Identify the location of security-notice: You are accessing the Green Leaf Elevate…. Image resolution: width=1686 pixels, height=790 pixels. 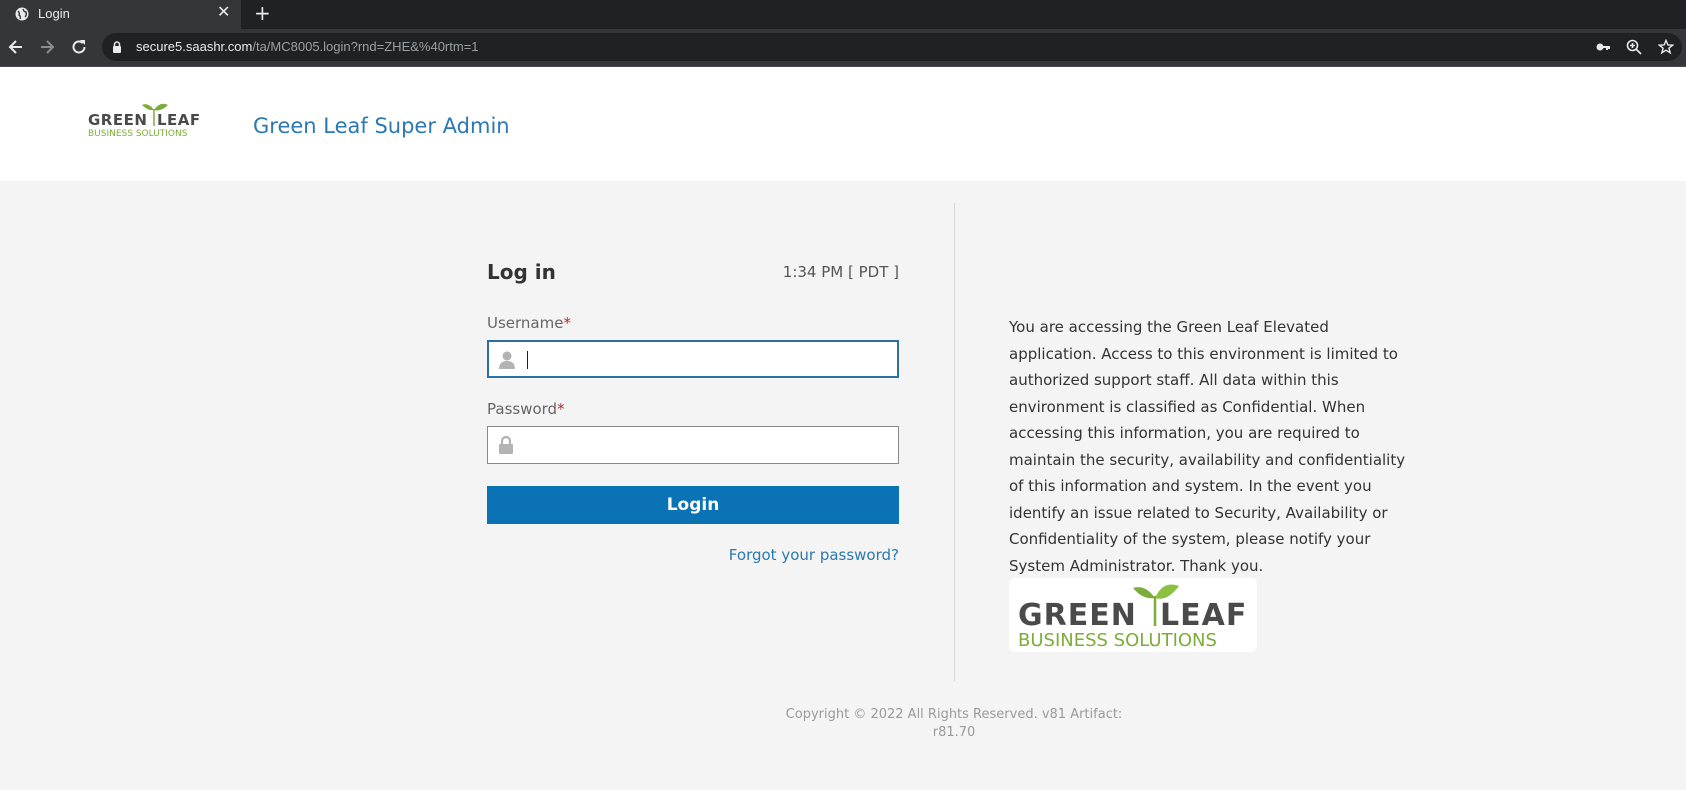
(1207, 446).